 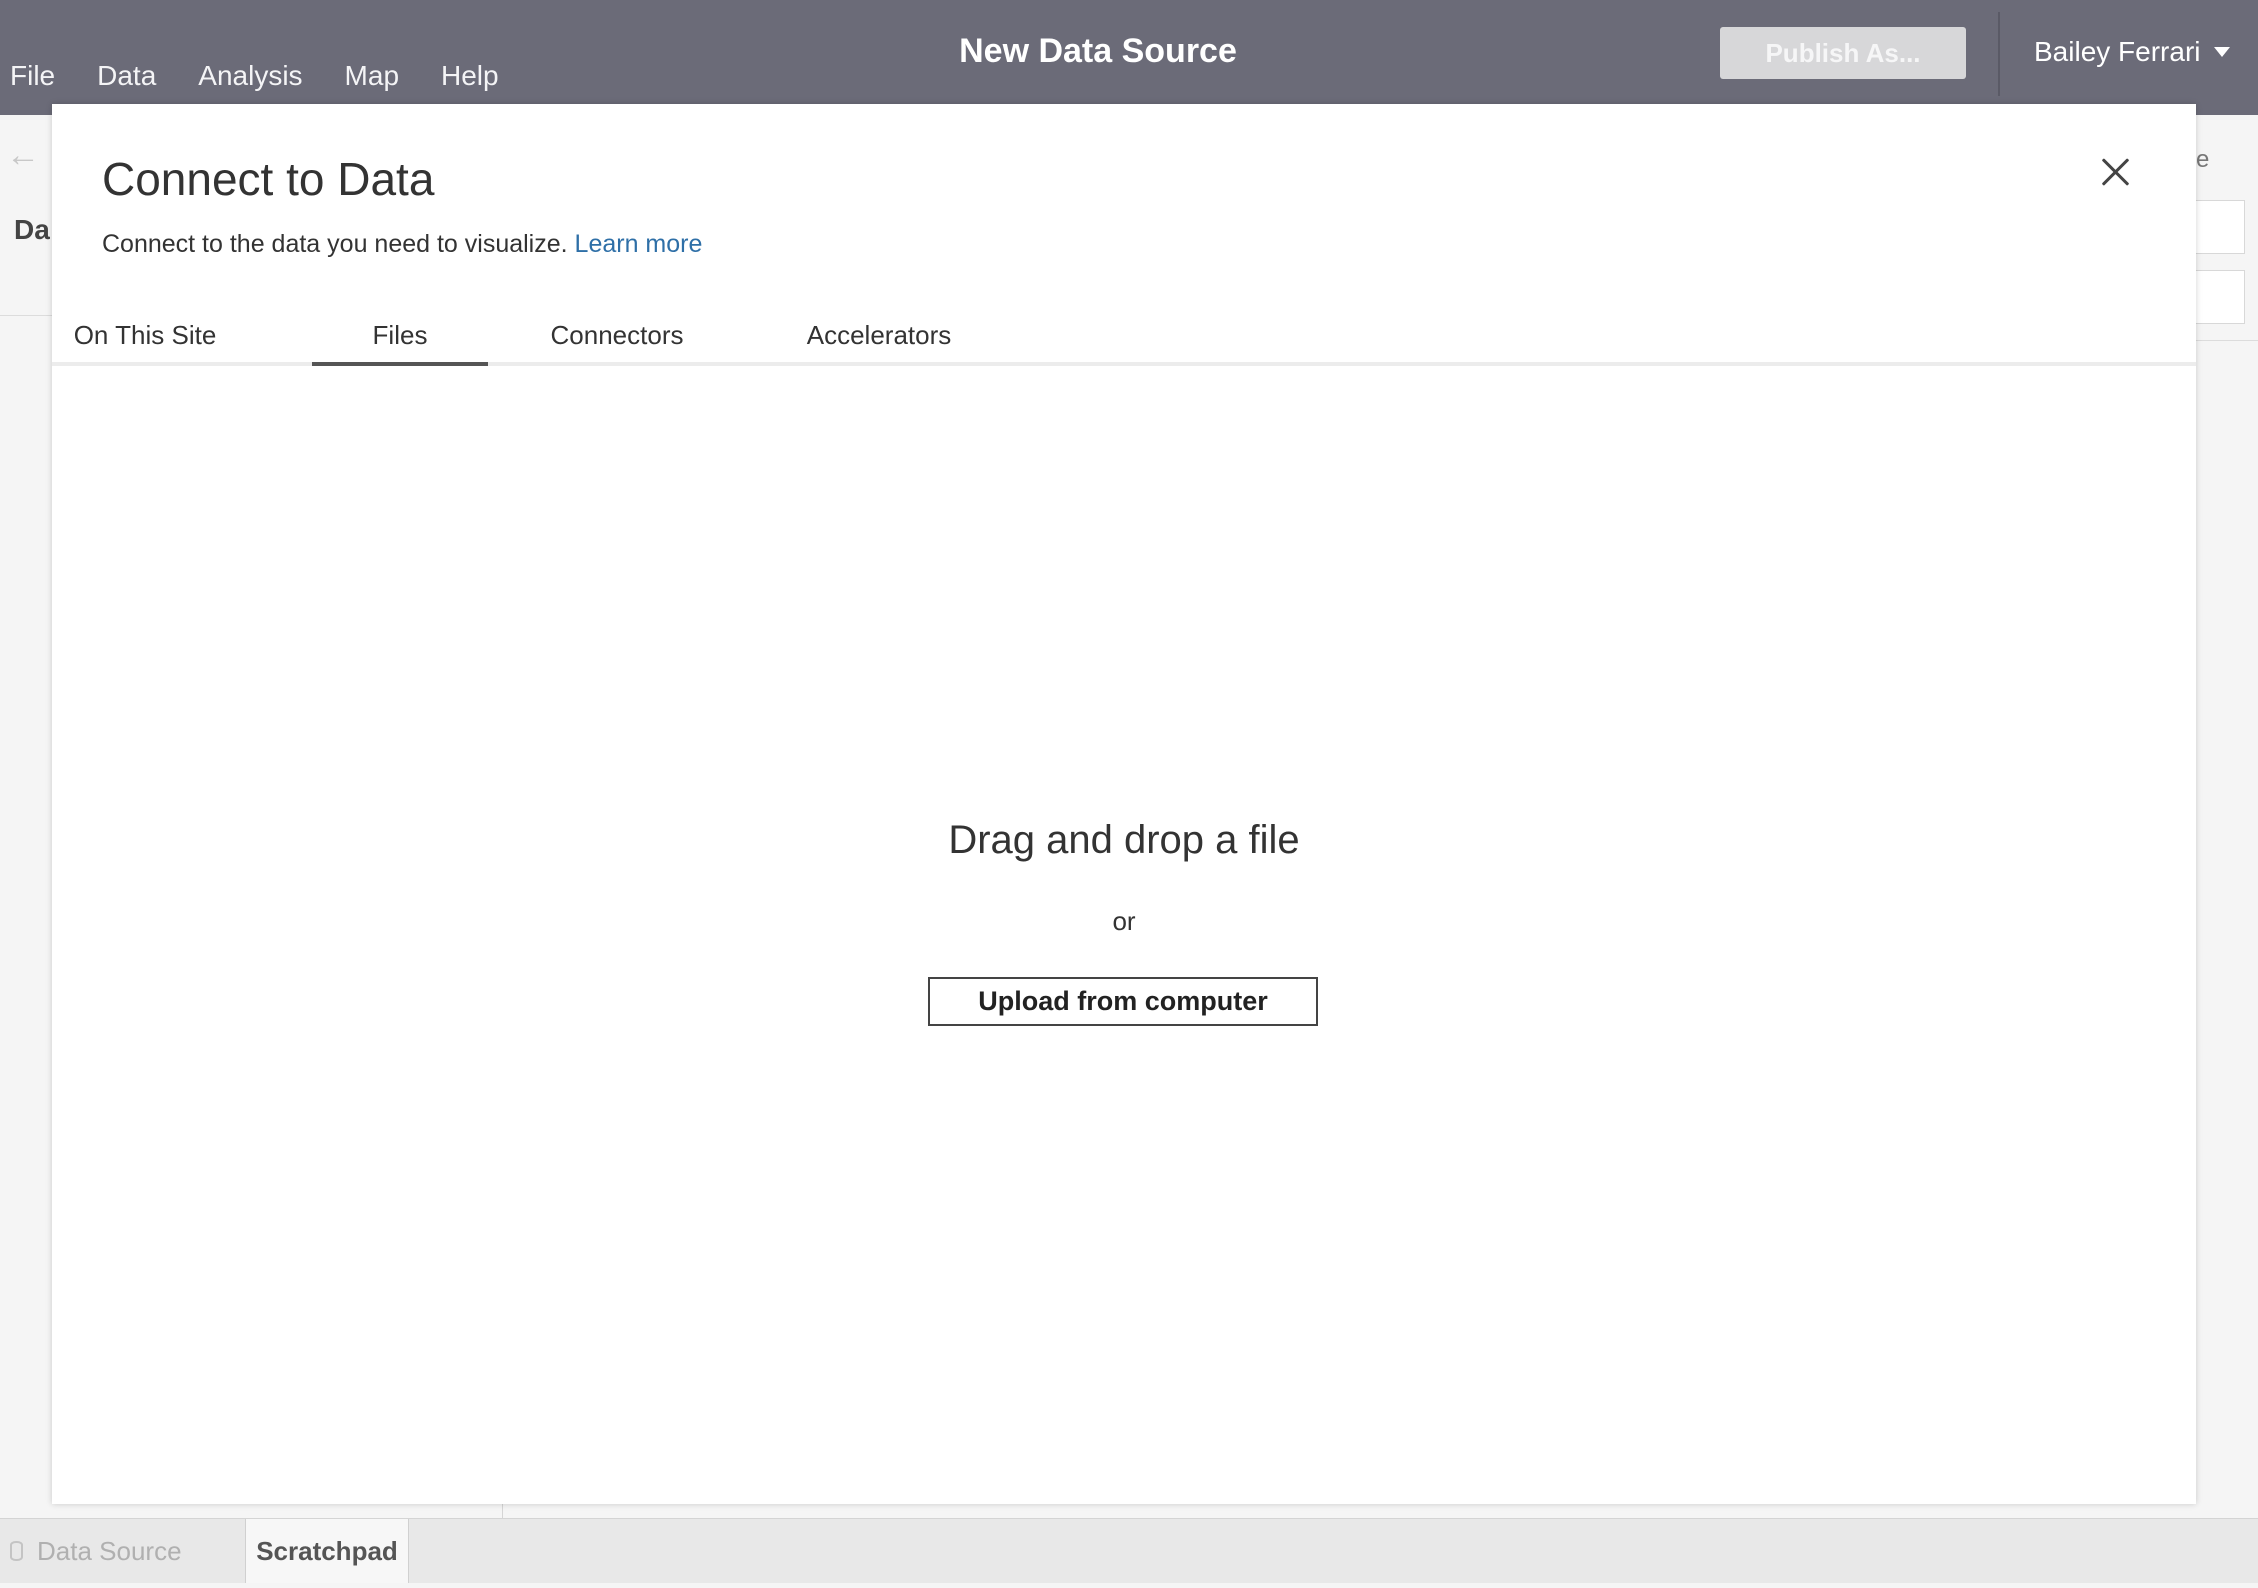 What do you see at coordinates (268, 179) in the screenshot?
I see `dialog-title: Connect to Data` at bounding box center [268, 179].